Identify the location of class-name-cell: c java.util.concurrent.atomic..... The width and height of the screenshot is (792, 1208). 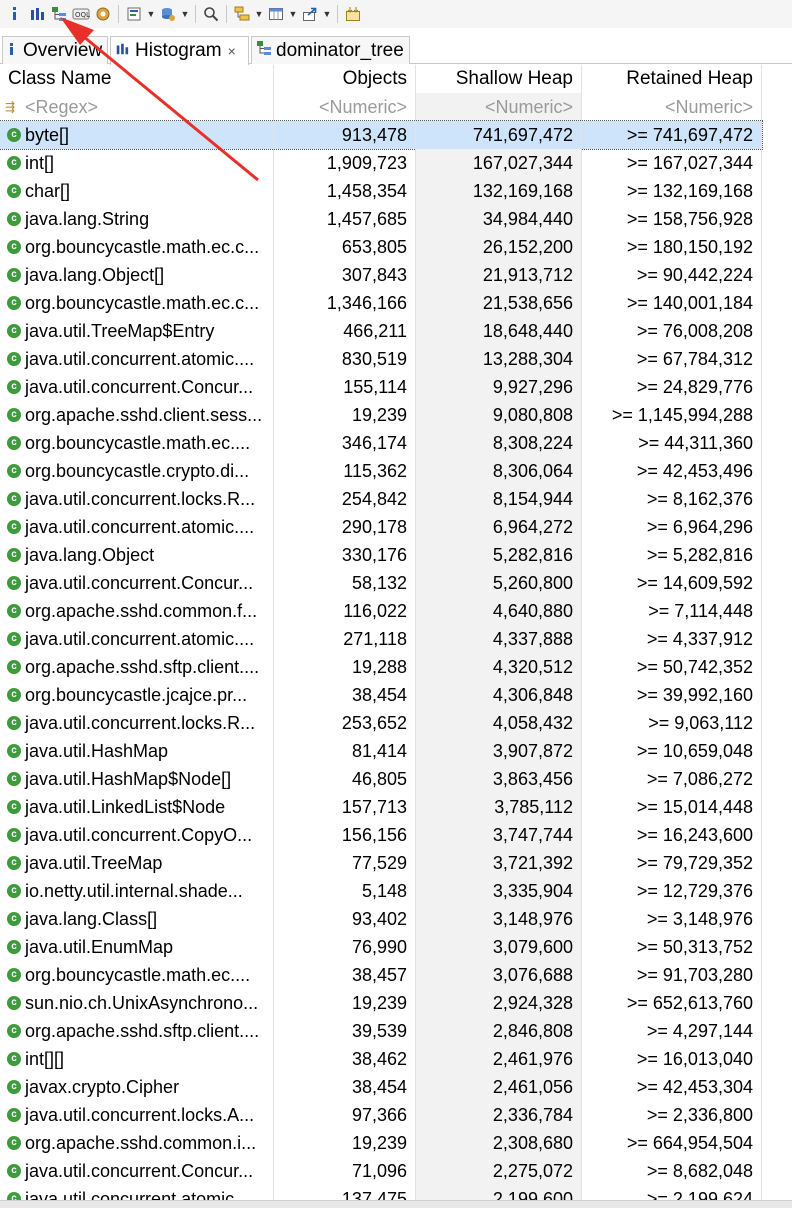
(137, 639).